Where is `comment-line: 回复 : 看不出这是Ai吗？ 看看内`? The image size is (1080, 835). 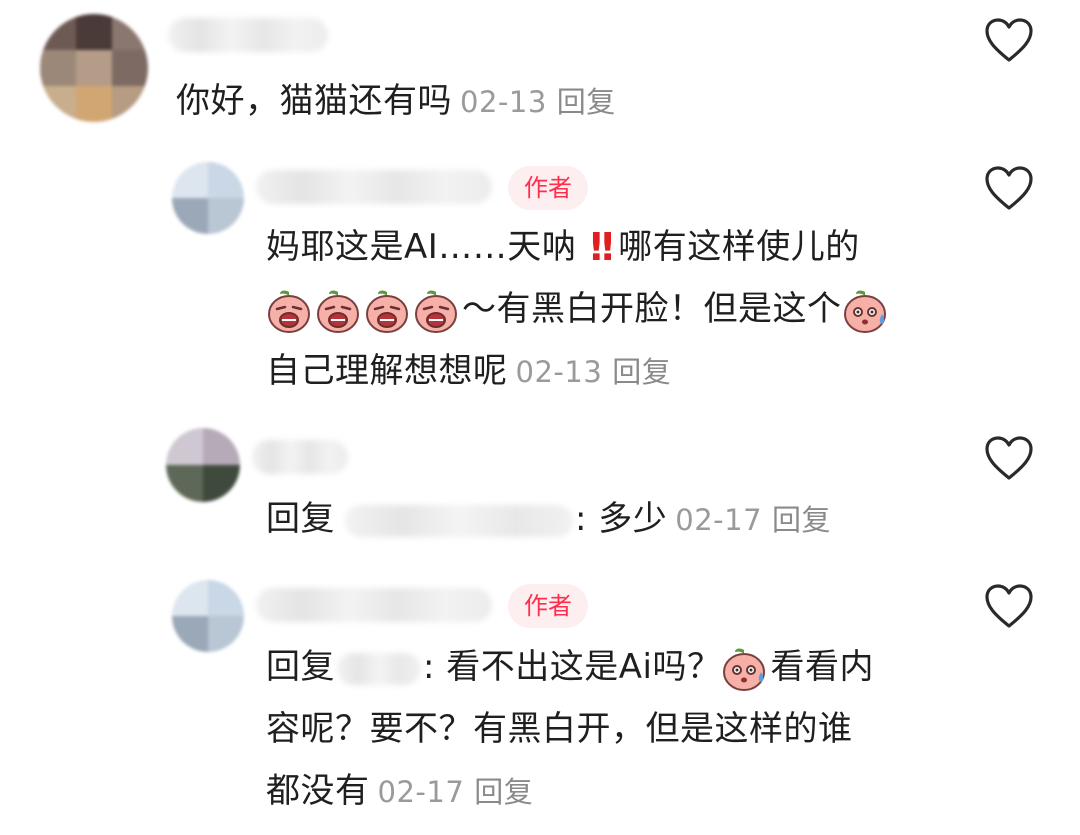
comment-line: 回复 : 看不出这是Ai吗？ 看看内 is located at coordinates (570, 667).